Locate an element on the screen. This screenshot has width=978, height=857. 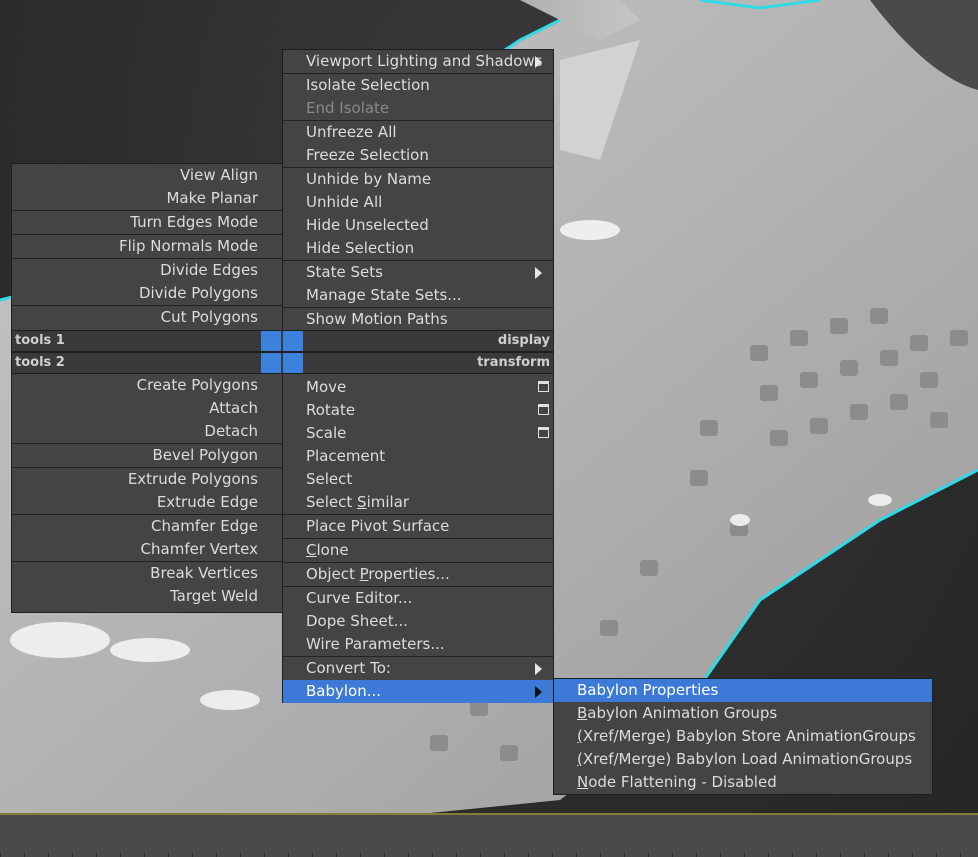
menu-item-unfreeze-all: Unfreeze All is located at coordinates (418, 132).